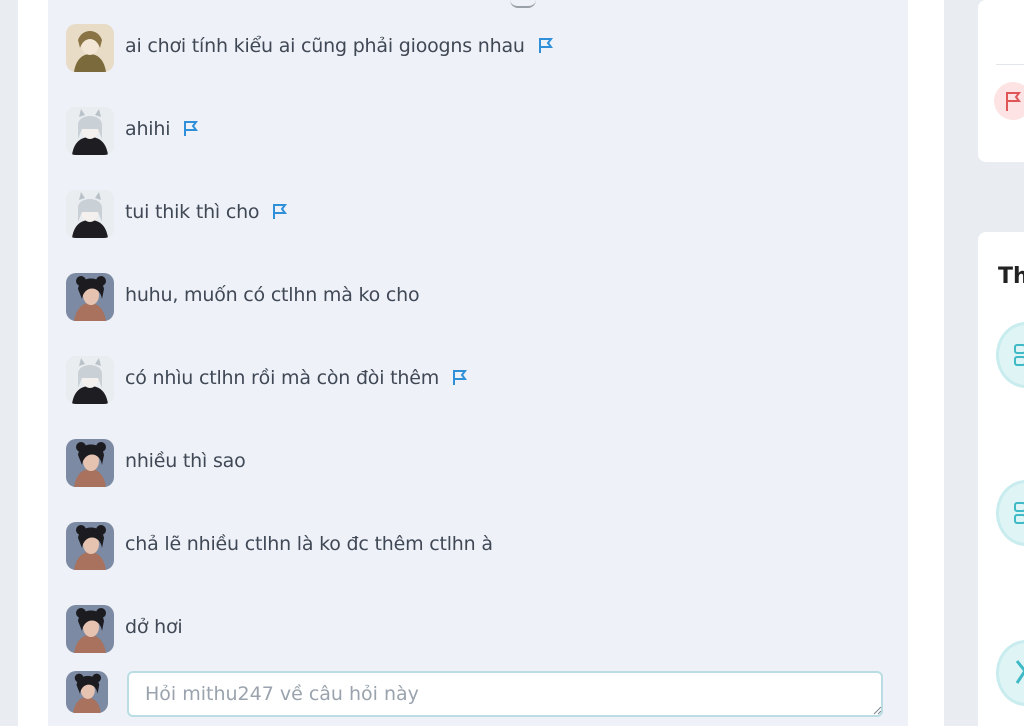 This screenshot has height=726, width=1024. Describe the element at coordinates (162, 129) in the screenshot. I see `comment-text: ahihi` at that location.